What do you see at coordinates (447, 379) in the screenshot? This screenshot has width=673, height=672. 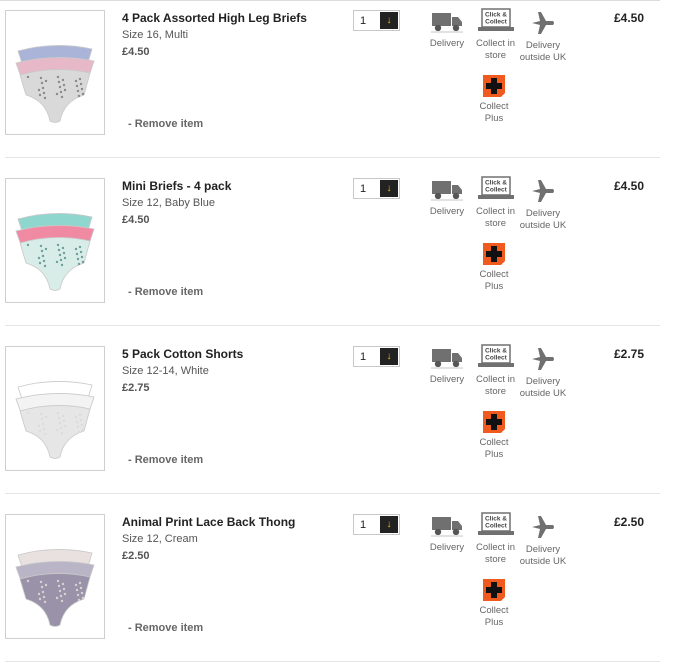 I see `delivery-label: Delivery` at bounding box center [447, 379].